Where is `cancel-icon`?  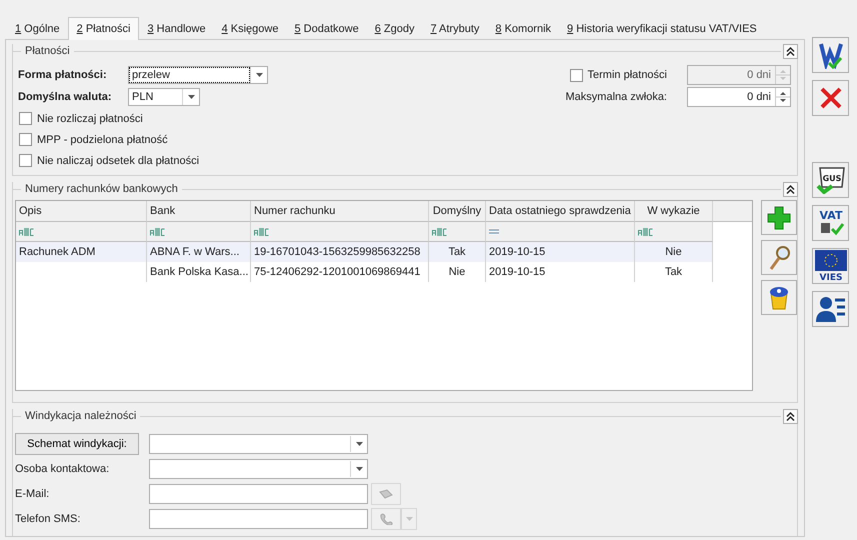
cancel-icon is located at coordinates (831, 98).